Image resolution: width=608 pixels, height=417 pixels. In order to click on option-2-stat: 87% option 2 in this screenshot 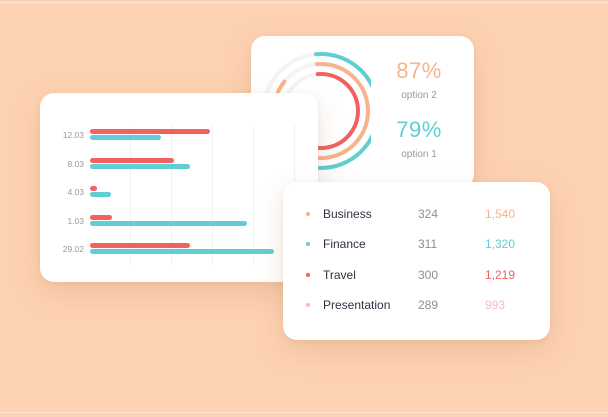, I will do `click(419, 79)`.